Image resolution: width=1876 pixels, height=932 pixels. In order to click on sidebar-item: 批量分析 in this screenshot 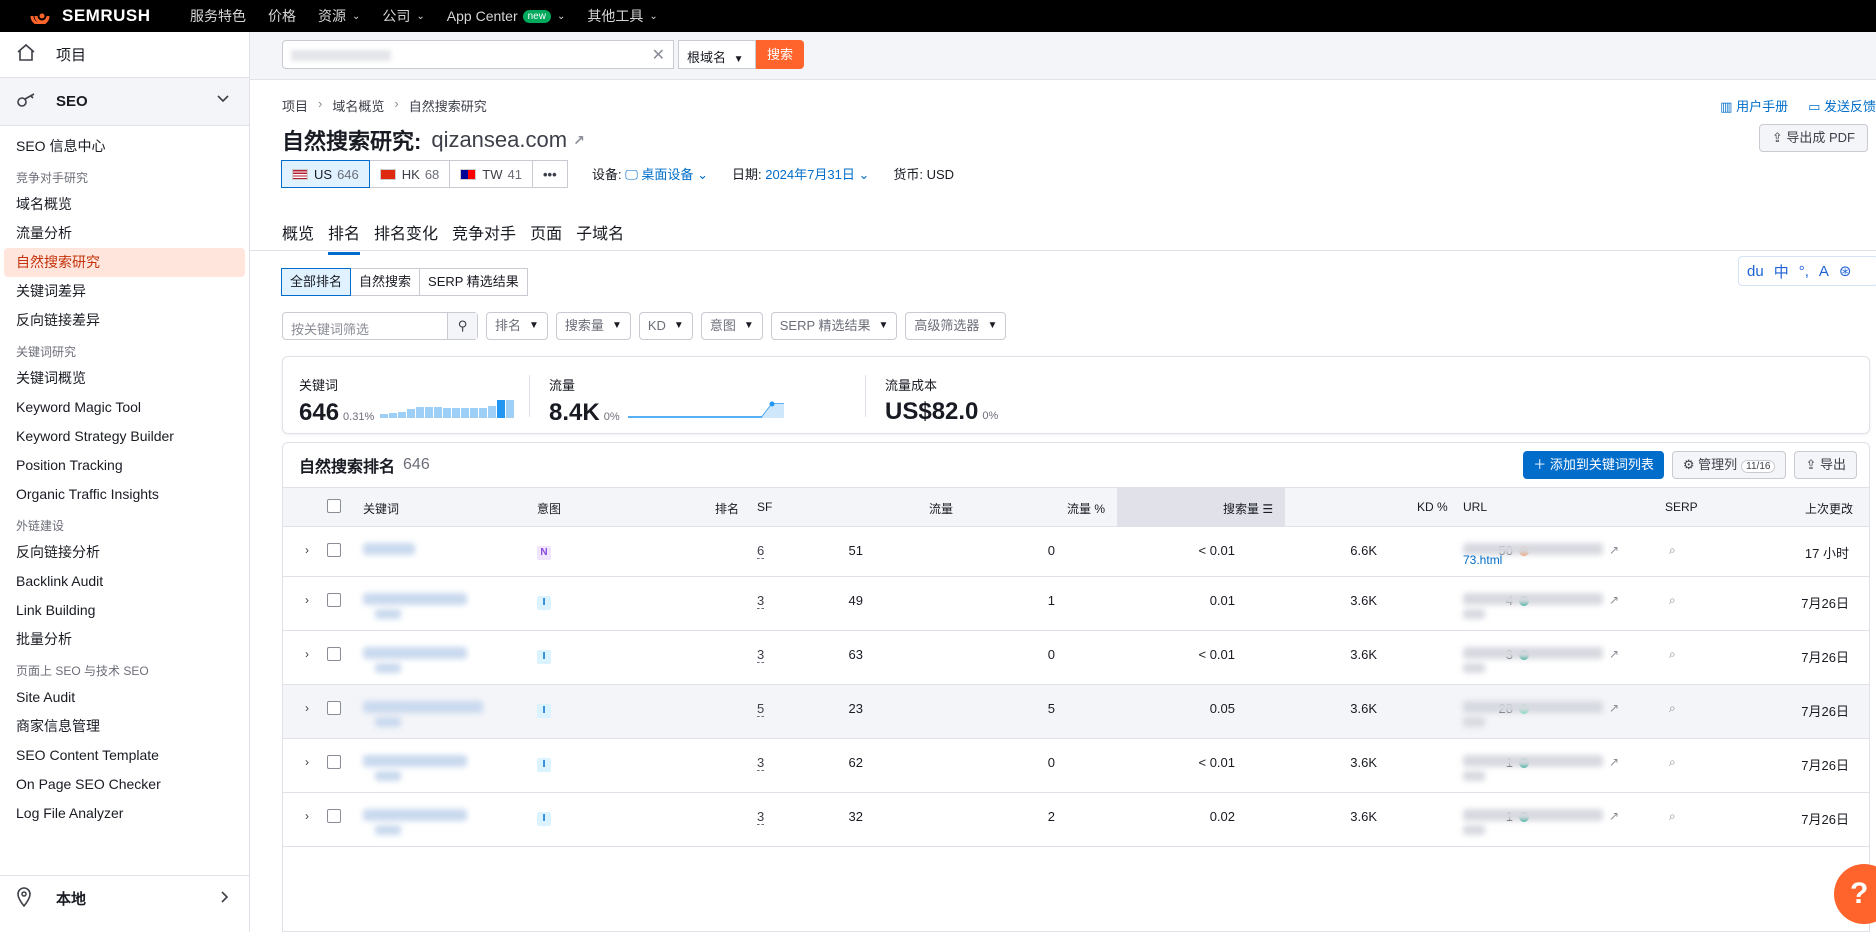, I will do `click(124, 639)`.